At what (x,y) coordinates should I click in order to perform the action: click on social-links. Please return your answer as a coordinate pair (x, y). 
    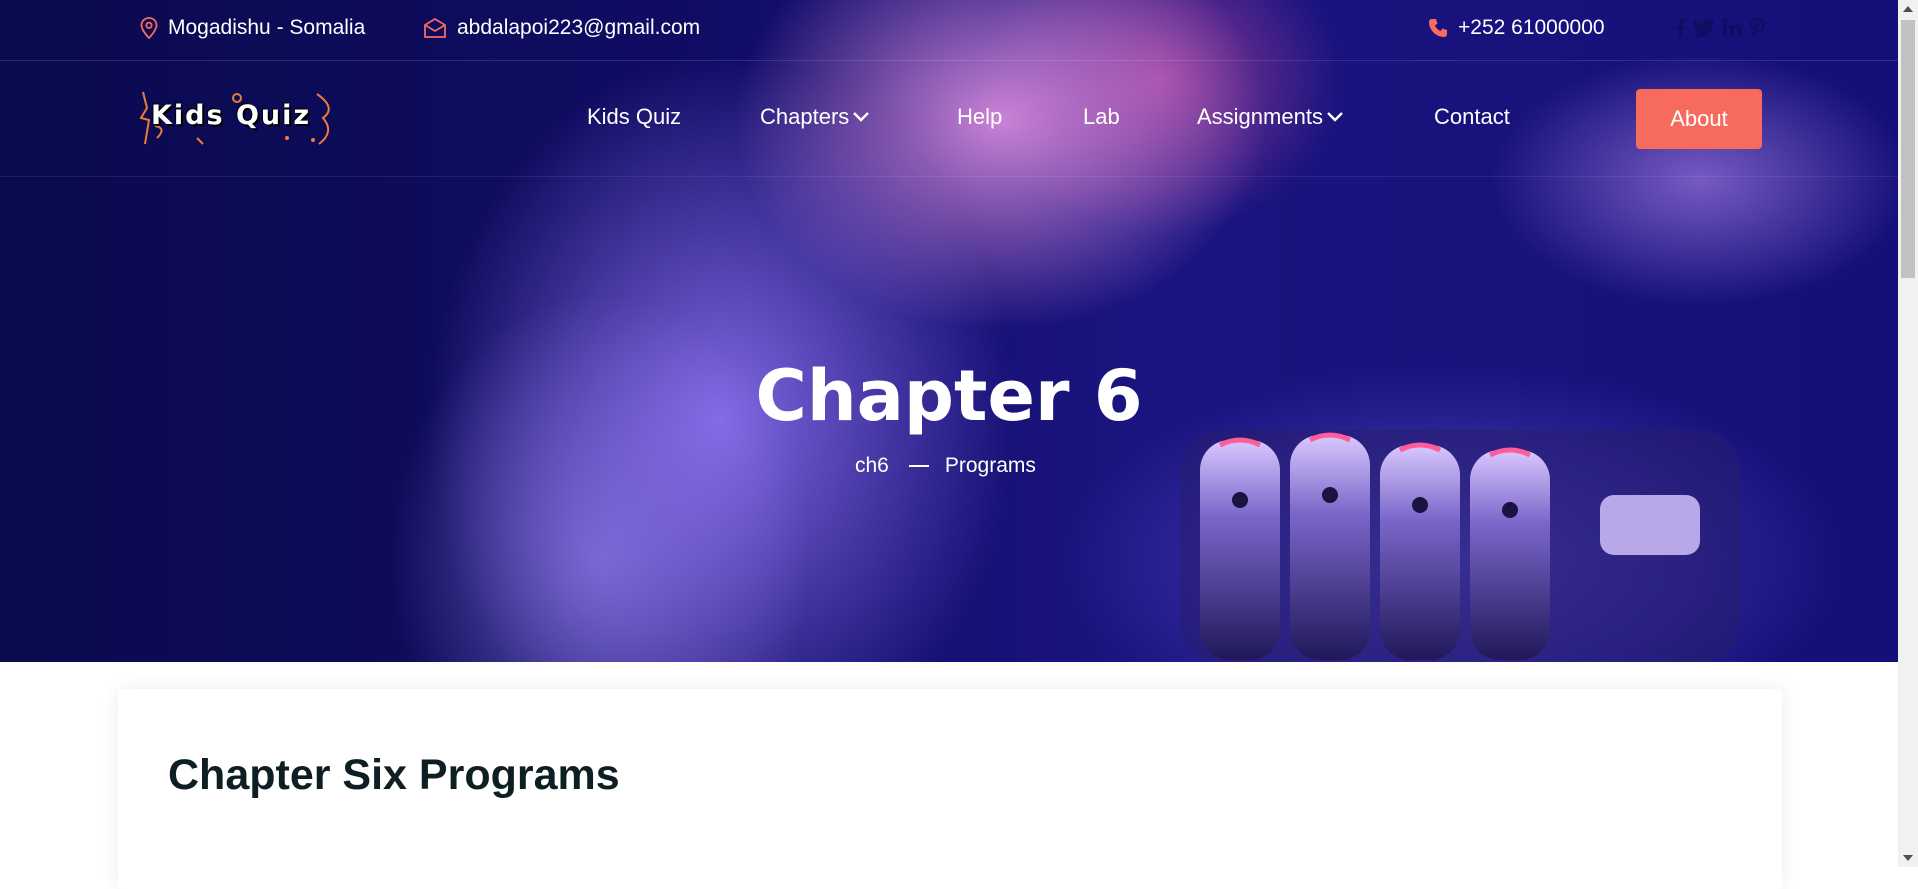
    Looking at the image, I should click on (1720, 27).